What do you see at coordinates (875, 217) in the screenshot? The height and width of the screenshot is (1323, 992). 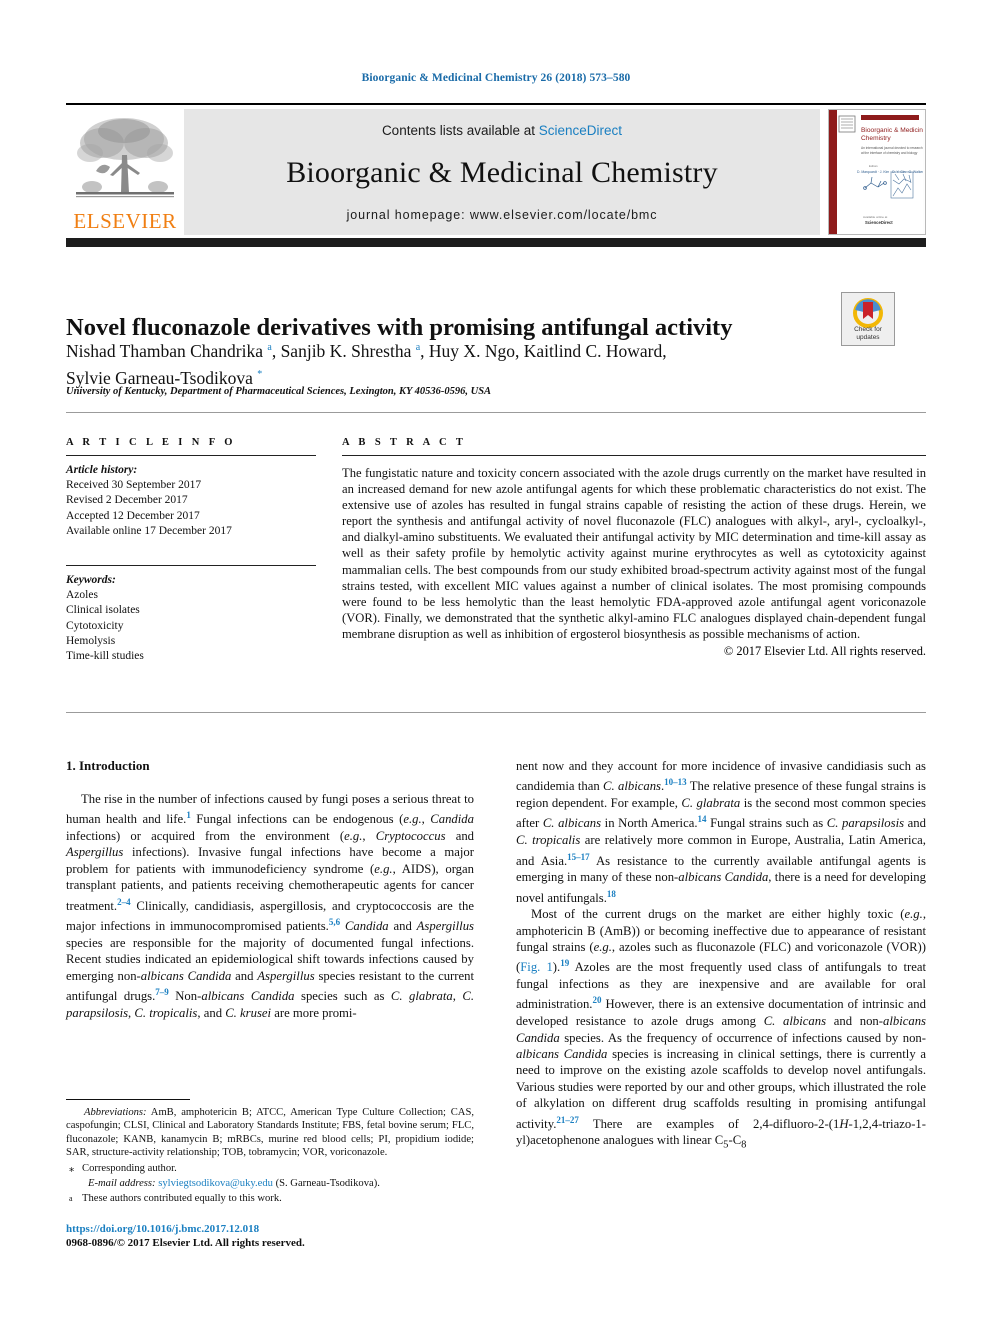 I see `svg-text: Available online at` at bounding box center [875, 217].